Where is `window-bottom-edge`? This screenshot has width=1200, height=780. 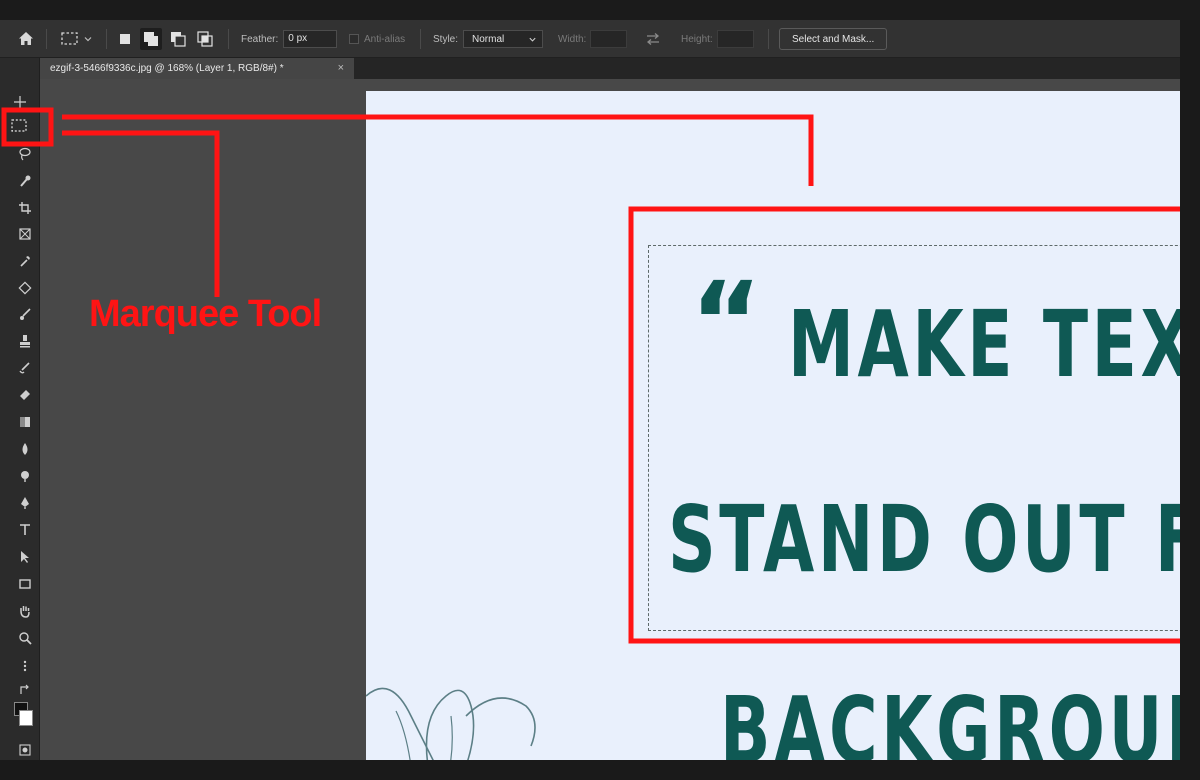
window-bottom-edge is located at coordinates (600, 770).